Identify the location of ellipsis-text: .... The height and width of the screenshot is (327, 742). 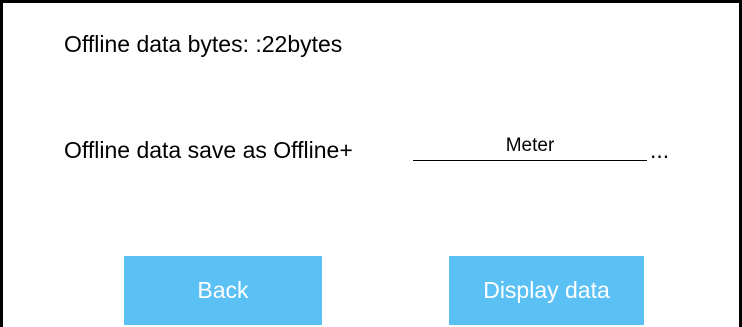
(660, 150).